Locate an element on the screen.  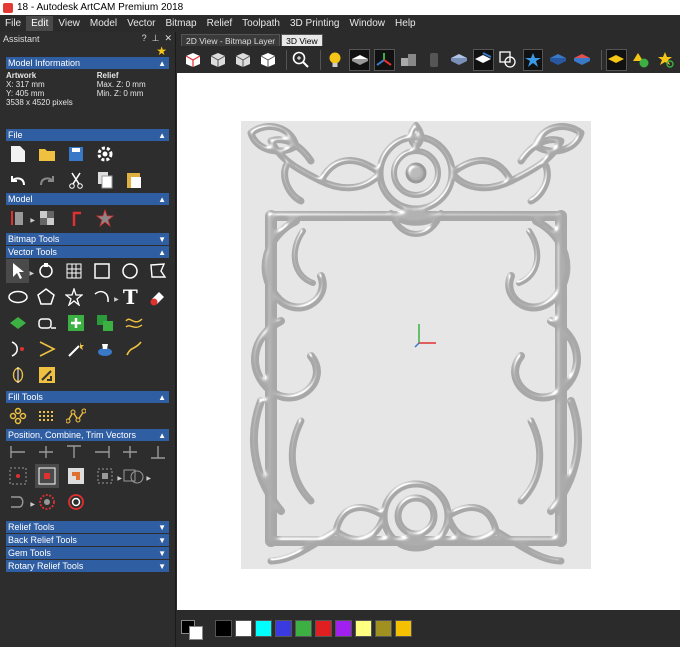
relief-layer-icon is located at coordinates (458, 60).